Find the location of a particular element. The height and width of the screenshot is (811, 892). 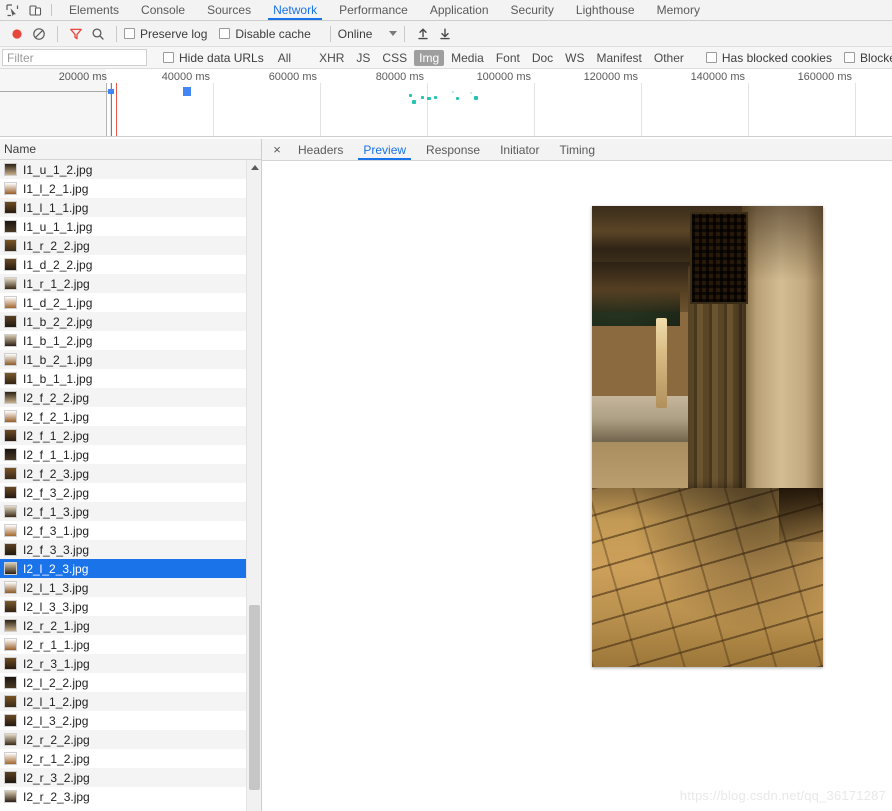

tab-network: Network is located at coordinates (295, 10).